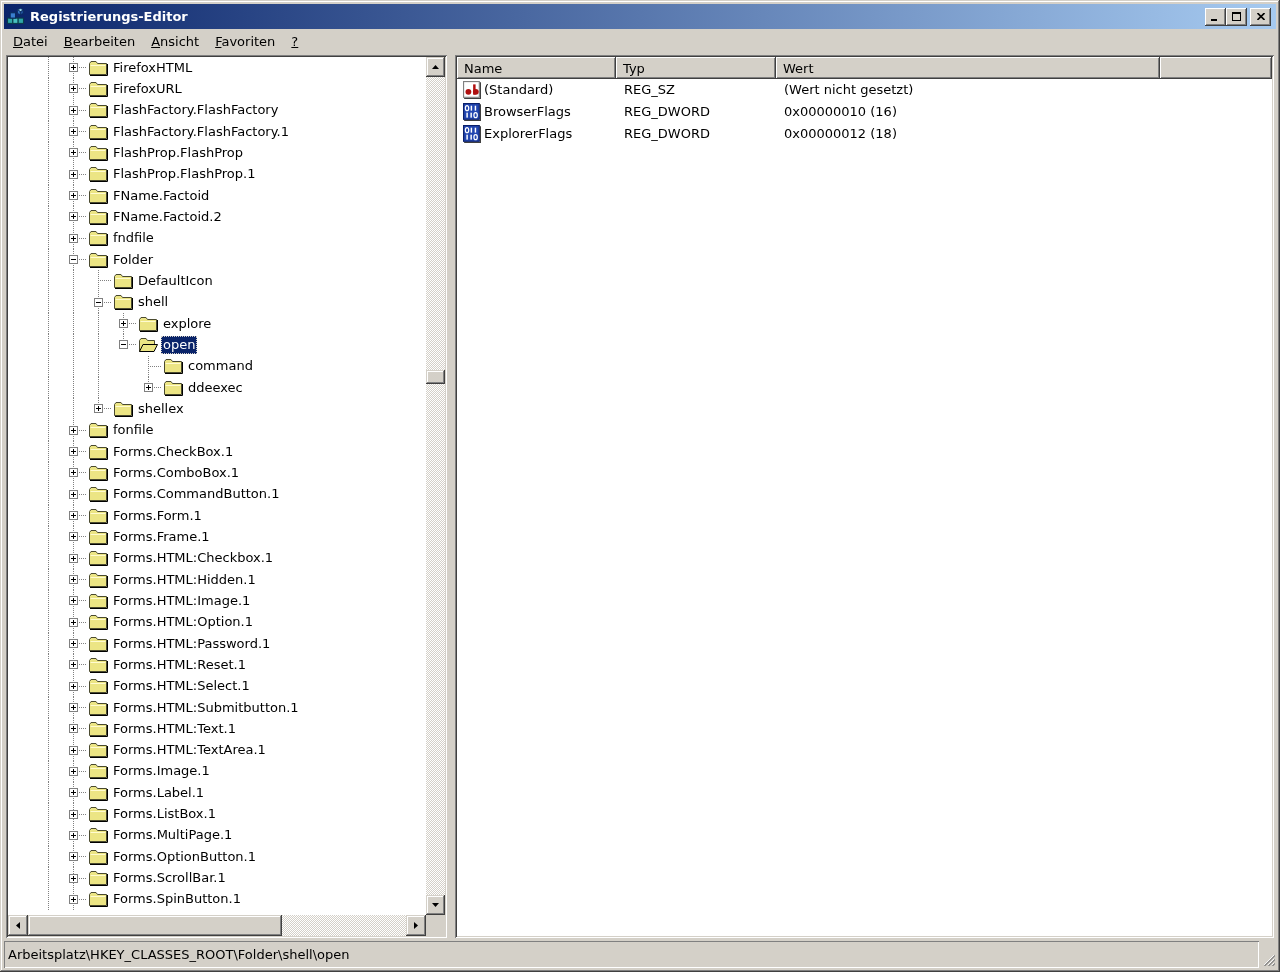 This screenshot has width=1280, height=972. What do you see at coordinates (167, 216) in the screenshot?
I see `tree-item: FName.Factoid.2` at bounding box center [167, 216].